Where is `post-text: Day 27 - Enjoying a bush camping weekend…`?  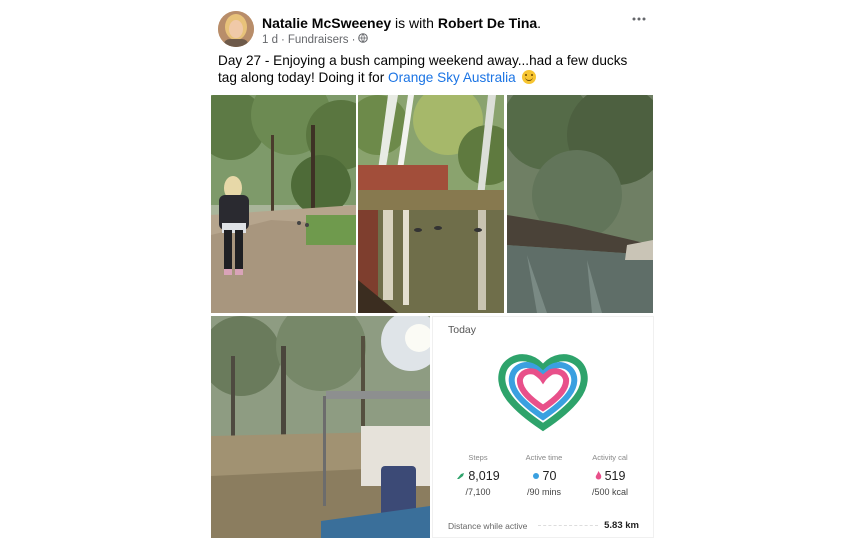
post-text: Day 27 - Enjoying a bush camping weekend… is located at coordinates (433, 69).